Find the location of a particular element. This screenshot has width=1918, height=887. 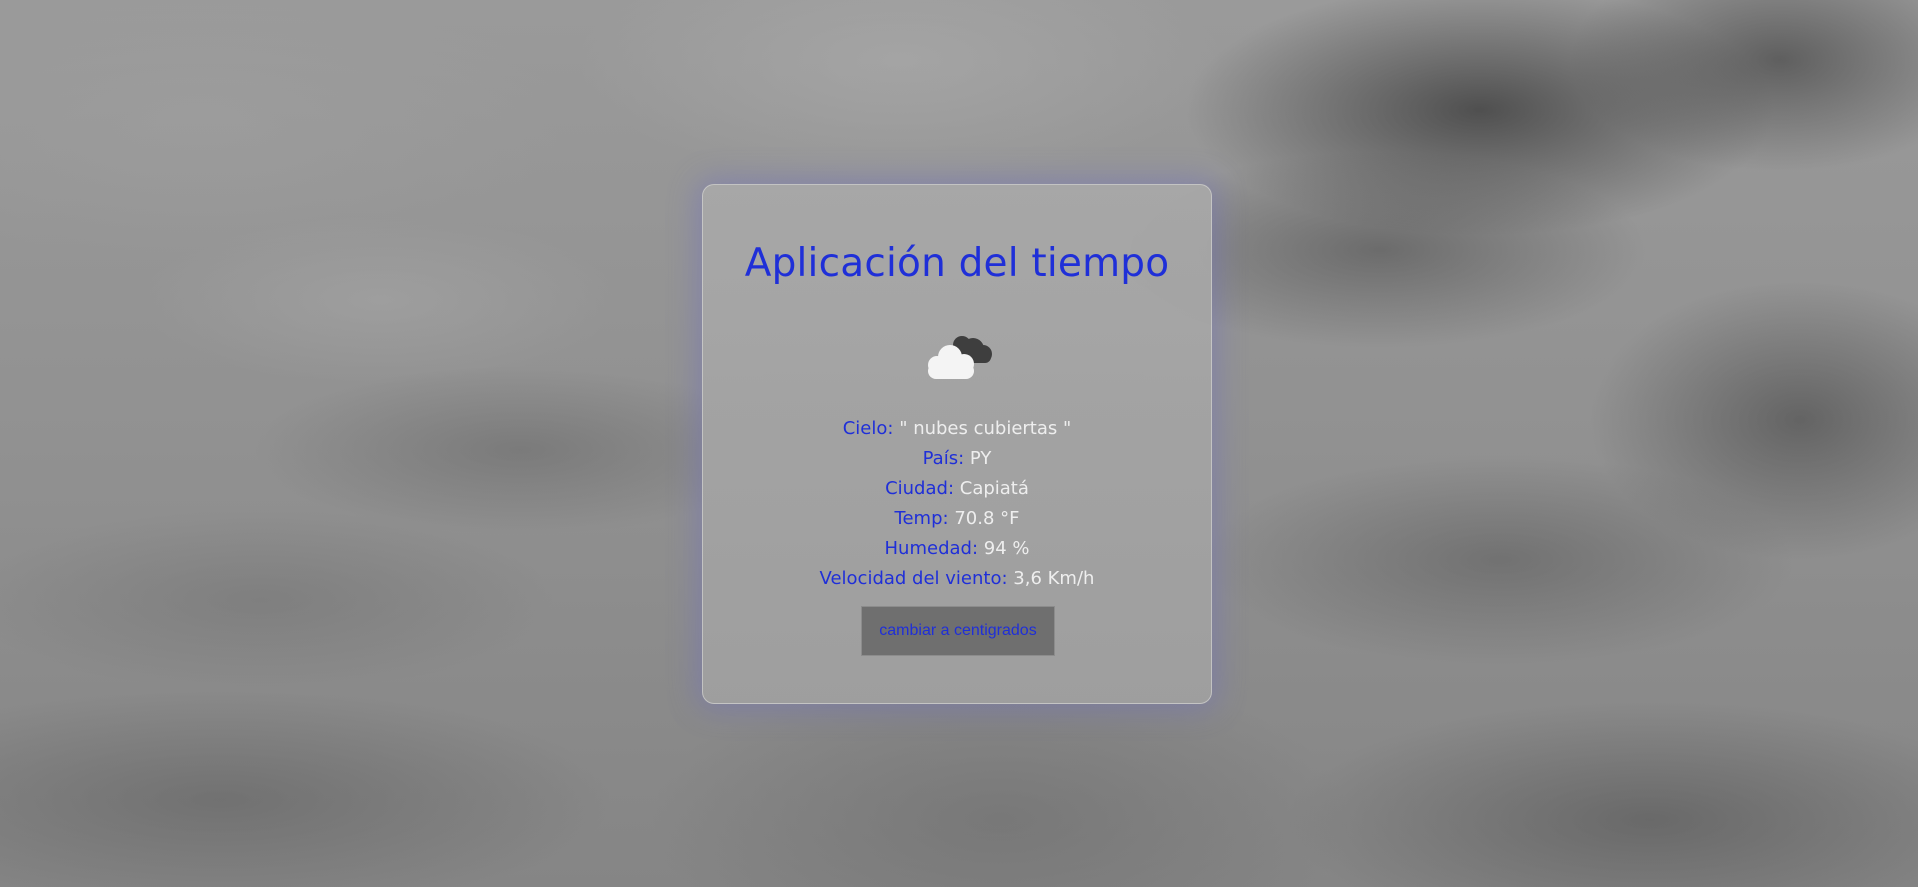

city-value: Capiatá is located at coordinates (994, 488).